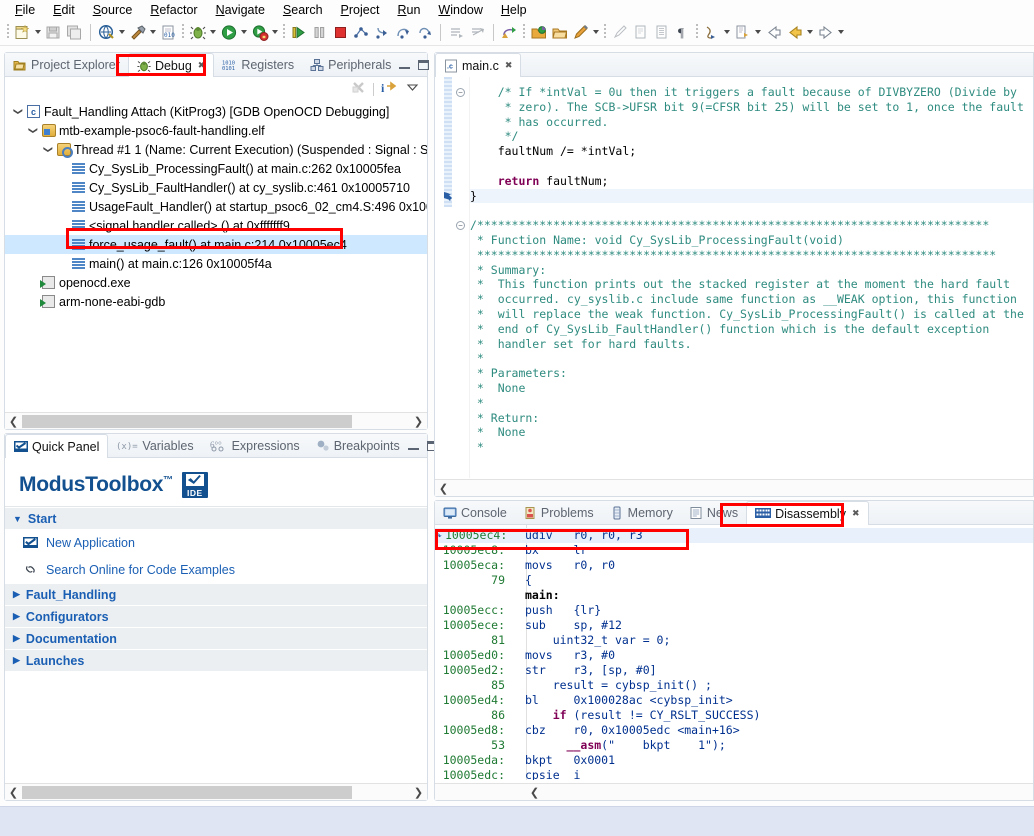 This screenshot has height=836, width=1034. I want to click on tree-row: openocd.exe, so click(216, 282).